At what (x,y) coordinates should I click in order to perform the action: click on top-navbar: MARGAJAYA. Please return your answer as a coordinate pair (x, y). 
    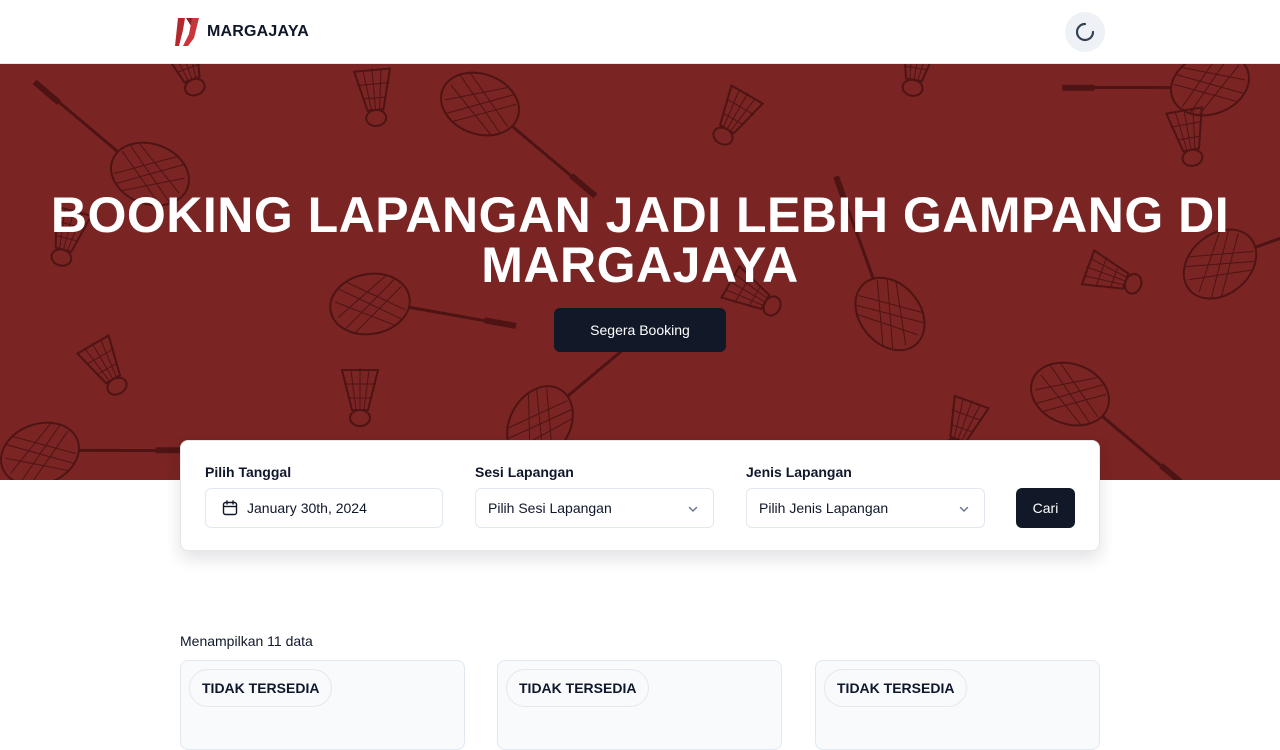
    Looking at the image, I should click on (640, 32).